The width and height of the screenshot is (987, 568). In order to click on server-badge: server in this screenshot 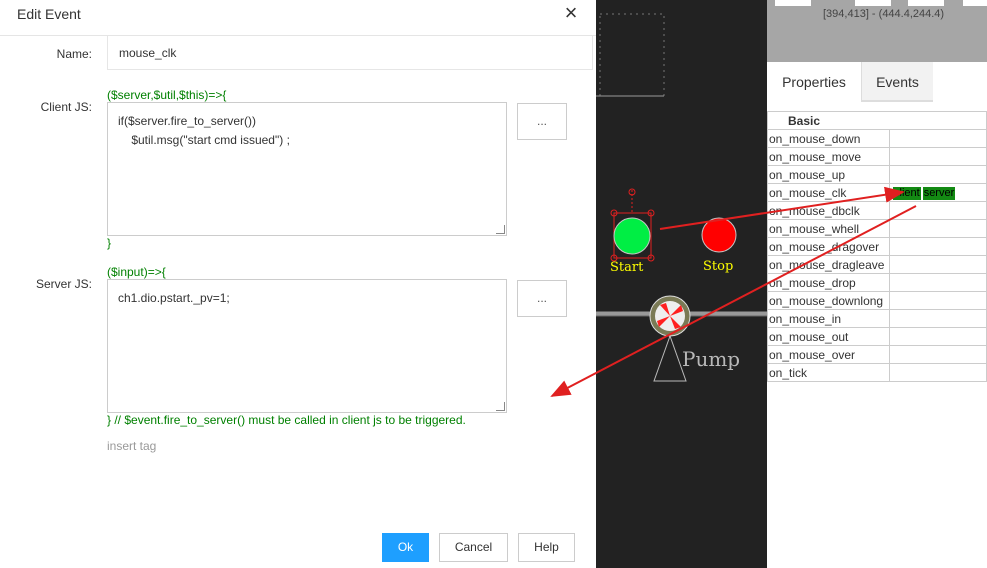, I will do `click(939, 193)`.